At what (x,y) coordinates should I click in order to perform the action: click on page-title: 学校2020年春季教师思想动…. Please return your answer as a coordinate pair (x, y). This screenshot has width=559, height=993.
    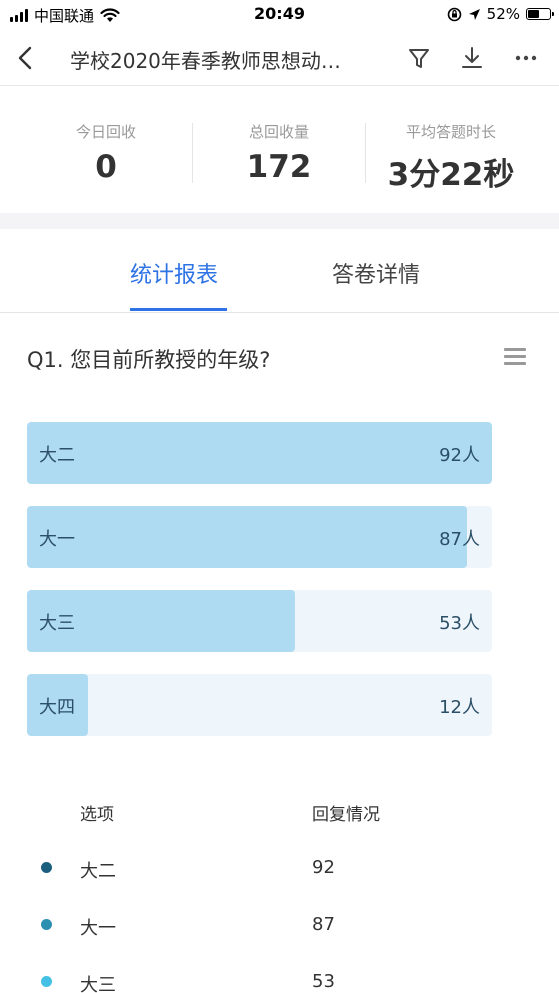
    Looking at the image, I should click on (205, 61).